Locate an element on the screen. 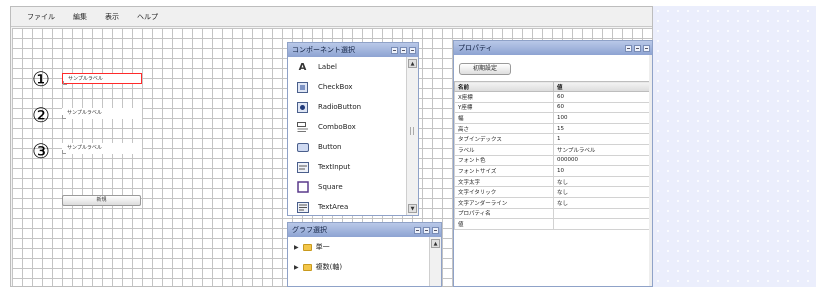 The height and width of the screenshot is (287, 816). properties-panel-title: プロパティ is located at coordinates (475, 48).